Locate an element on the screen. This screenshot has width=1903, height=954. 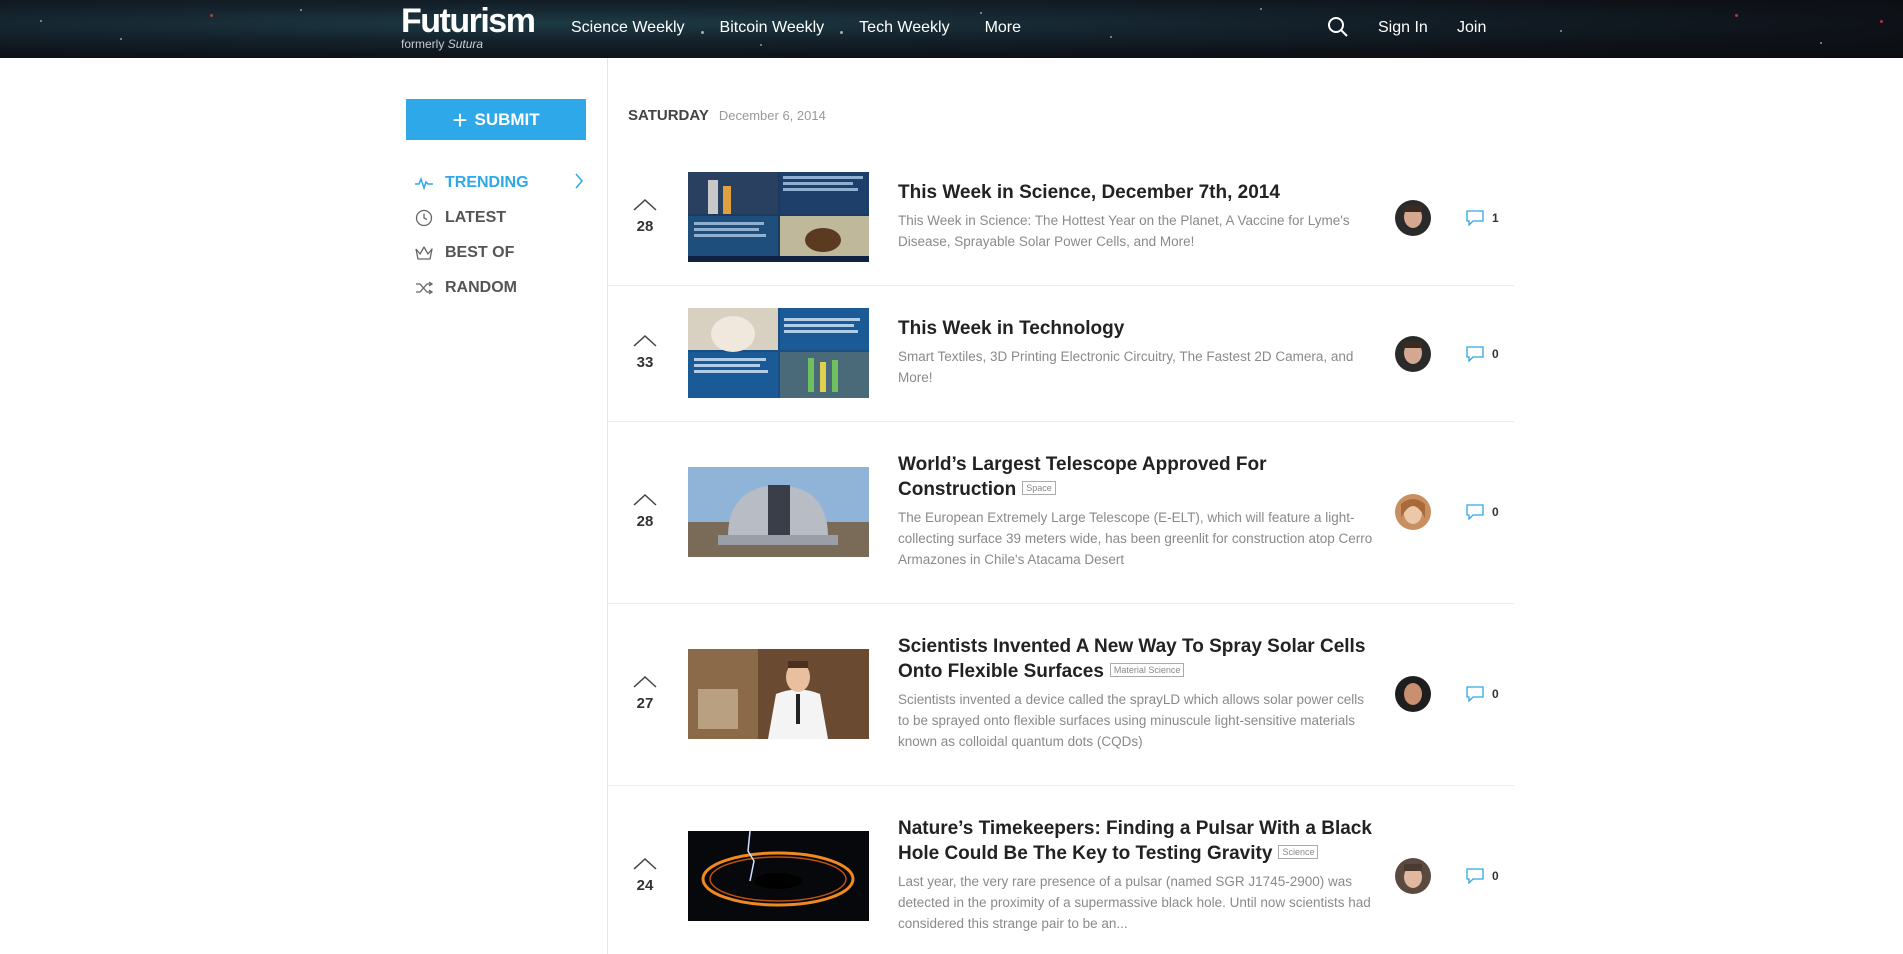
pulse-icon is located at coordinates (424, 183).